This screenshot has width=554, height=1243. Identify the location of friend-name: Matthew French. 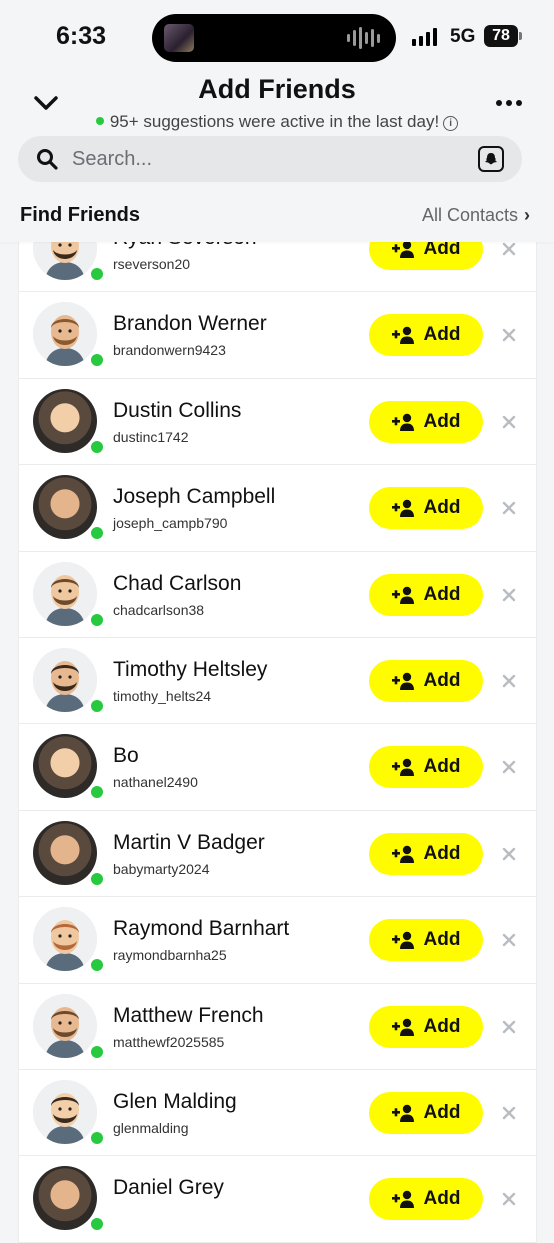
(188, 1015).